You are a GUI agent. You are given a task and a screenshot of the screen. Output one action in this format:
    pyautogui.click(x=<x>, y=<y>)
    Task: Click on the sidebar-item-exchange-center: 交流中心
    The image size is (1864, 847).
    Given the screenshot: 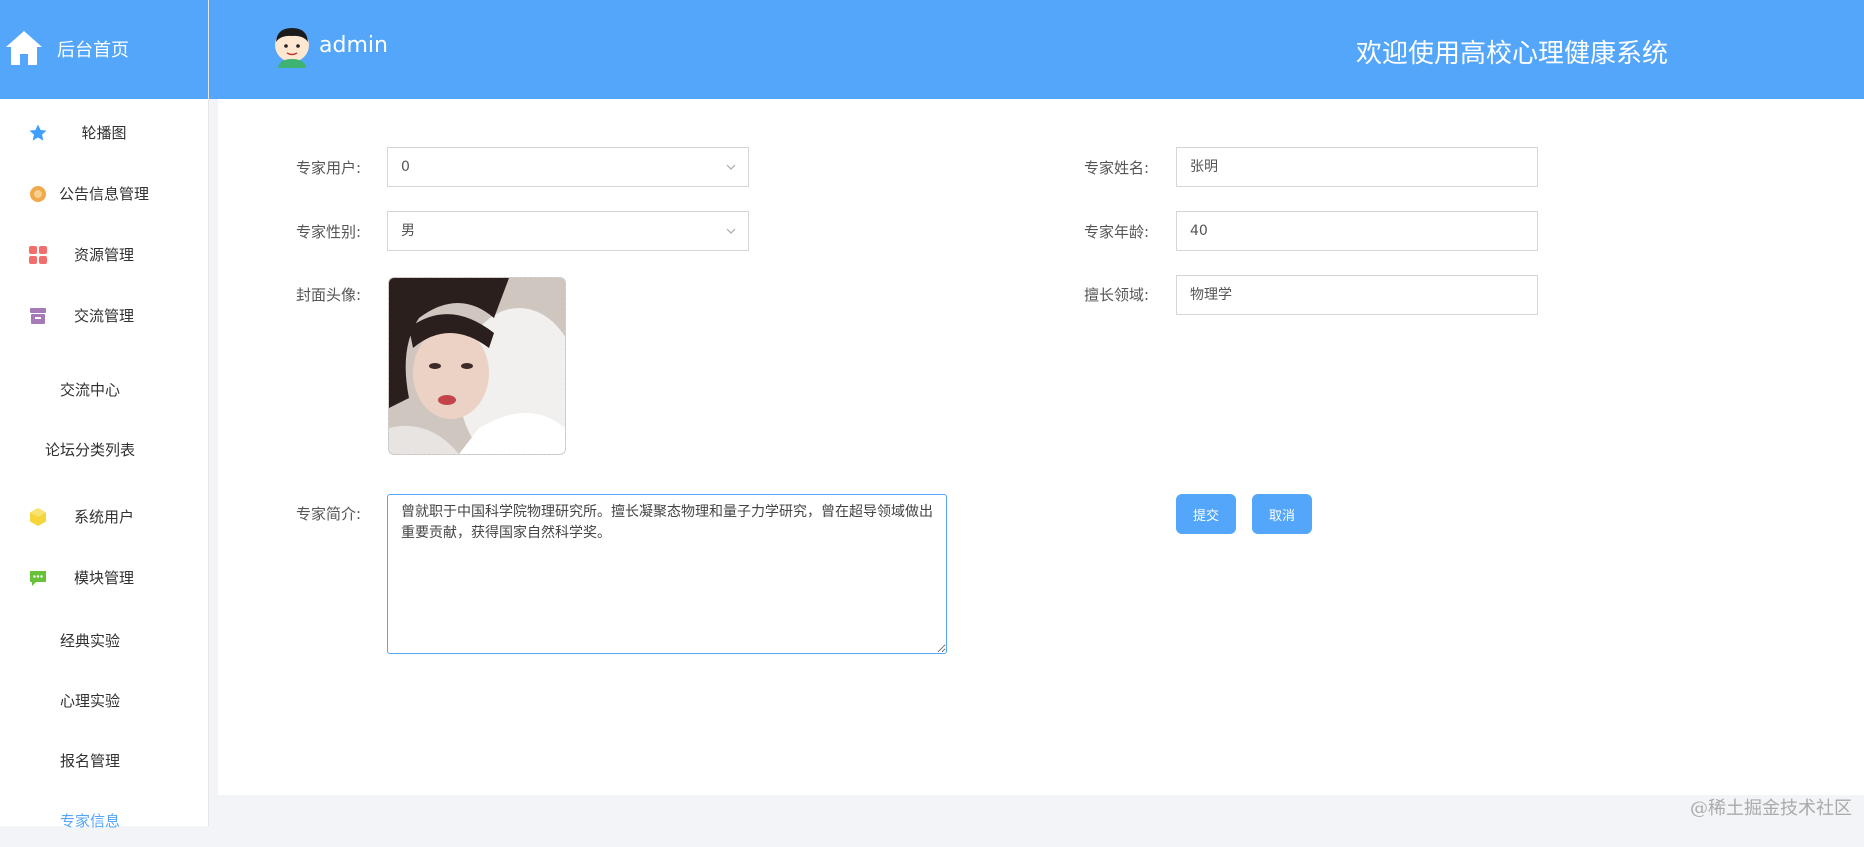 What is the action you would take?
    pyautogui.click(x=90, y=390)
    